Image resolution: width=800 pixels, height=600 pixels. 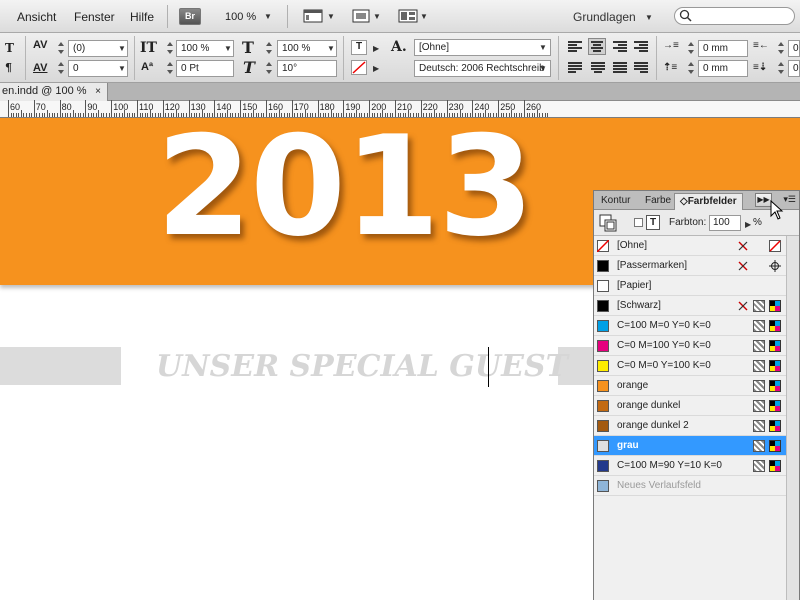 I want to click on swatch-row: C=100 M=90 Y=10 K=0, so click(x=690, y=466).